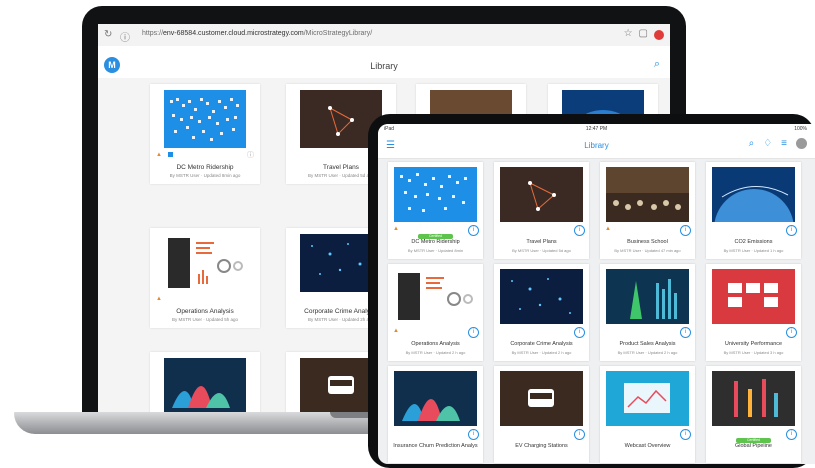  Describe the element at coordinates (767, 143) in the screenshot. I see `notification-icon: ♢` at that location.